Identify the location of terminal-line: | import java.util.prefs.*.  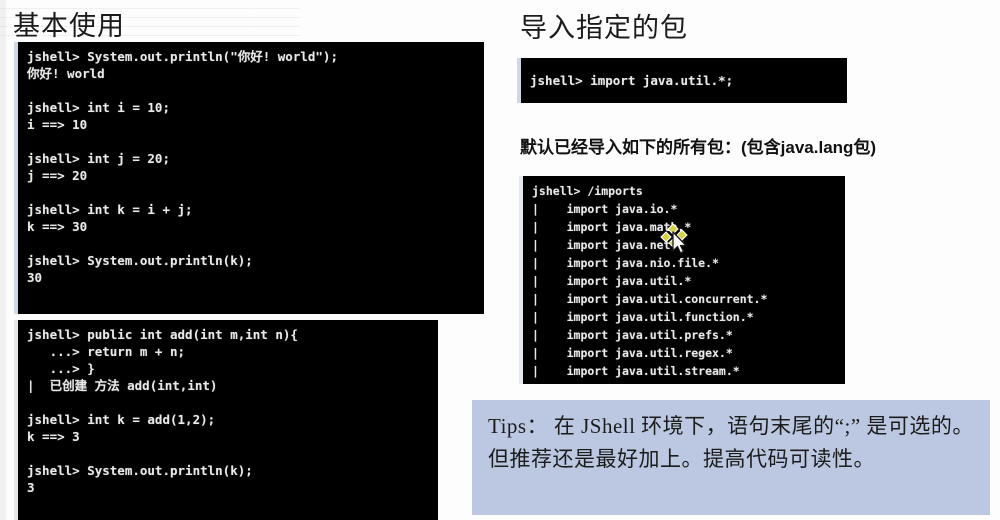
(632, 335).